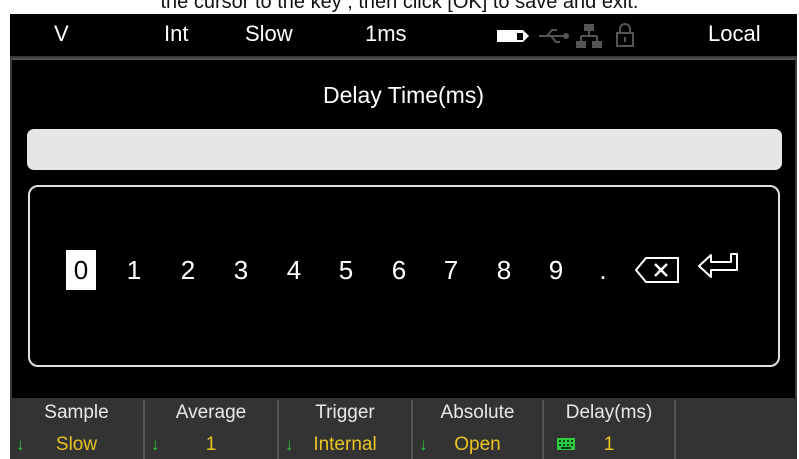 The height and width of the screenshot is (459, 799). What do you see at coordinates (345, 444) in the screenshot?
I see `softkey-value: Internal` at bounding box center [345, 444].